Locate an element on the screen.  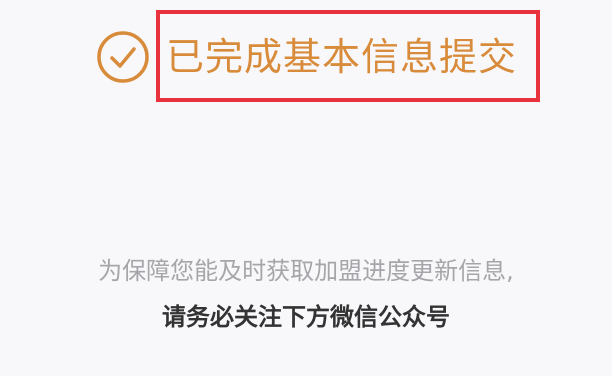
status-row is located at coordinates (123, 57).